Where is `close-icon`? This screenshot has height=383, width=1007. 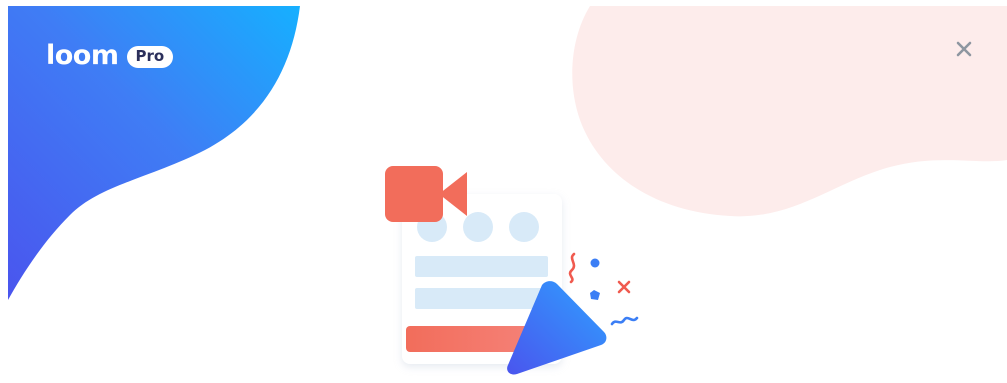
close-icon is located at coordinates (964, 49).